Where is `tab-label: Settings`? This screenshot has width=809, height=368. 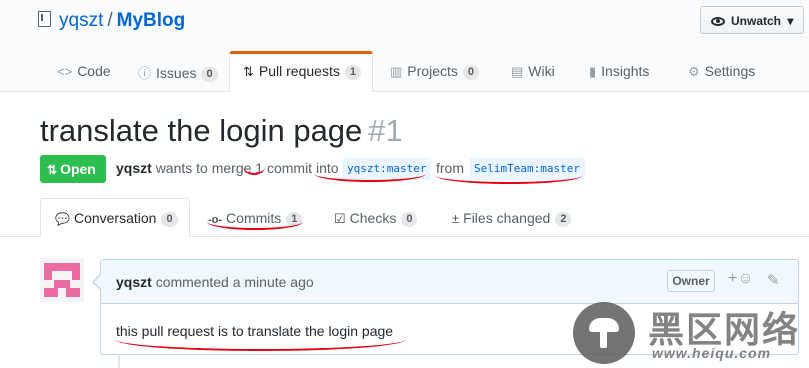
tab-label: Settings is located at coordinates (730, 71).